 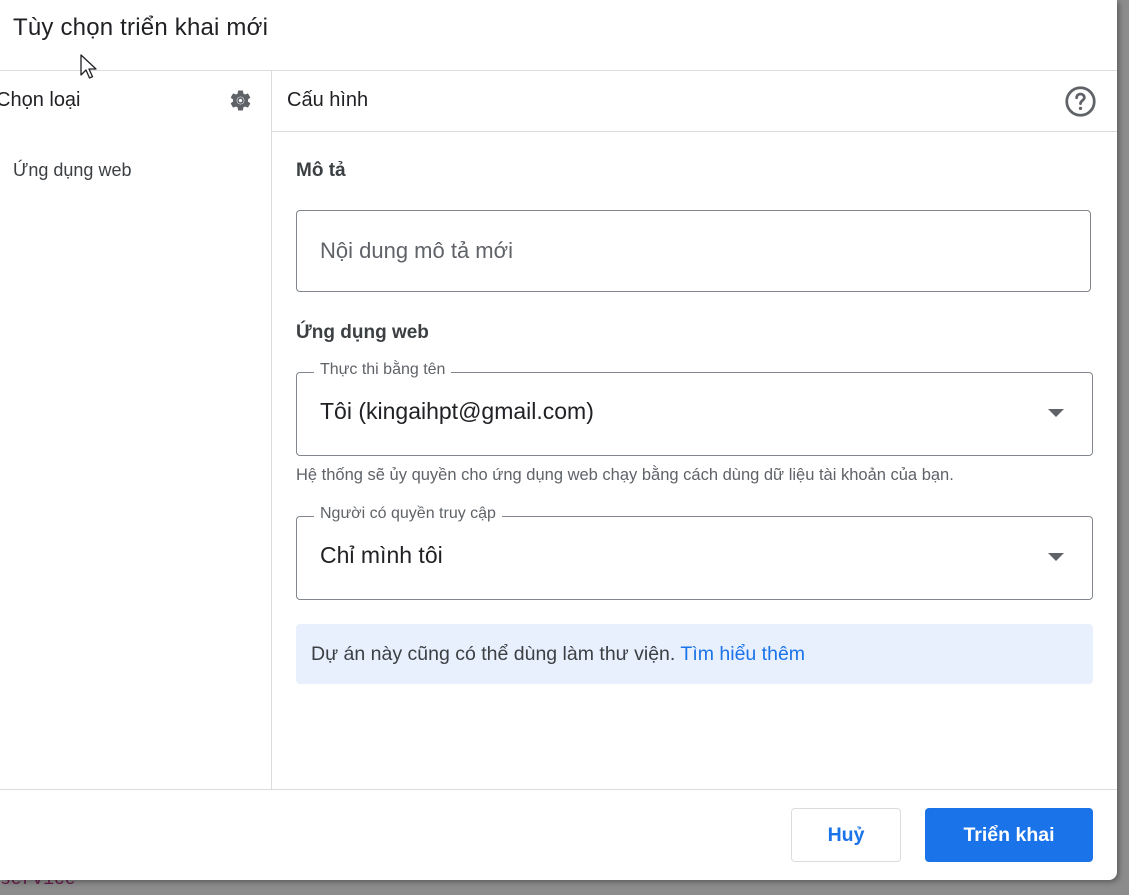 What do you see at coordinates (408, 514) in the screenshot?
I see `access-label: Người có quyền truy cập` at bounding box center [408, 514].